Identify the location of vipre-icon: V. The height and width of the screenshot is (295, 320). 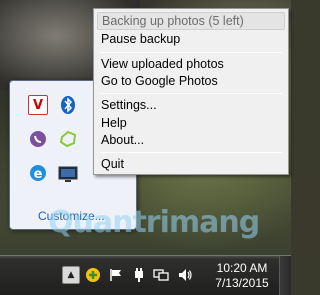
(38, 105).